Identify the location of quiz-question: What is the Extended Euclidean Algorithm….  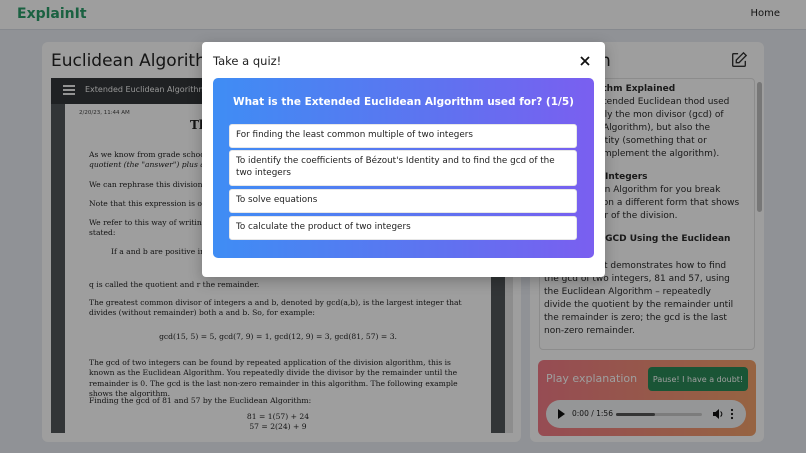
(403, 102).